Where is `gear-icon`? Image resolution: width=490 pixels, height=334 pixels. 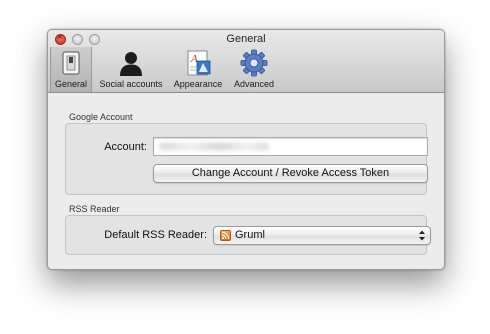 gear-icon is located at coordinates (254, 63).